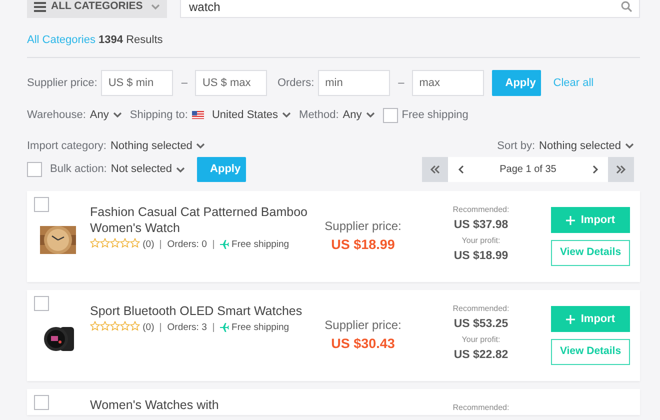 The image size is (660, 420). What do you see at coordinates (481, 256) in the screenshot?
I see `profit-value: US $18.99` at bounding box center [481, 256].